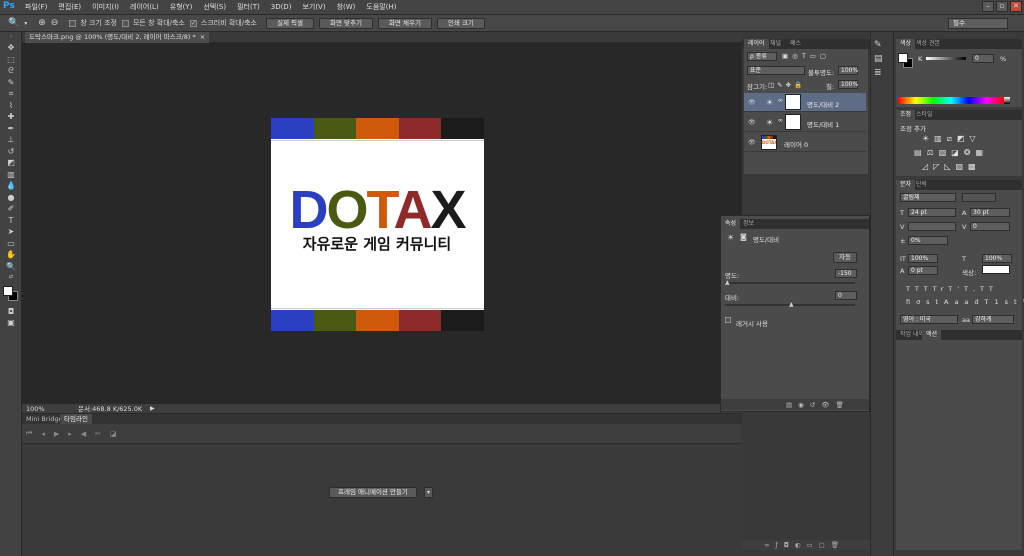 The width and height of the screenshot is (1024, 556). Describe the element at coordinates (796, 144) in the screenshot. I see `layer-name: 레이어 0` at that location.